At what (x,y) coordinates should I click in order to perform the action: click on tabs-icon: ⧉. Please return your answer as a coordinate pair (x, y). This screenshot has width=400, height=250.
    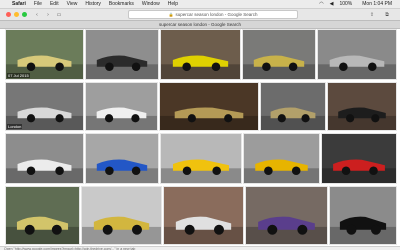
    Looking at the image, I should click on (387, 15).